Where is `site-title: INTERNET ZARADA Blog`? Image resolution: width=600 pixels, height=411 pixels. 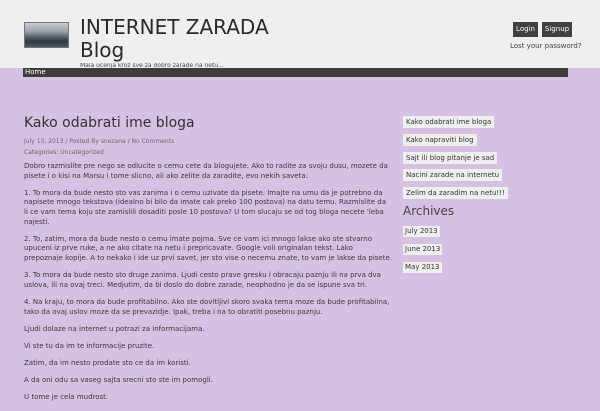
site-title: INTERNET ZARADA Blog is located at coordinates (174, 39).